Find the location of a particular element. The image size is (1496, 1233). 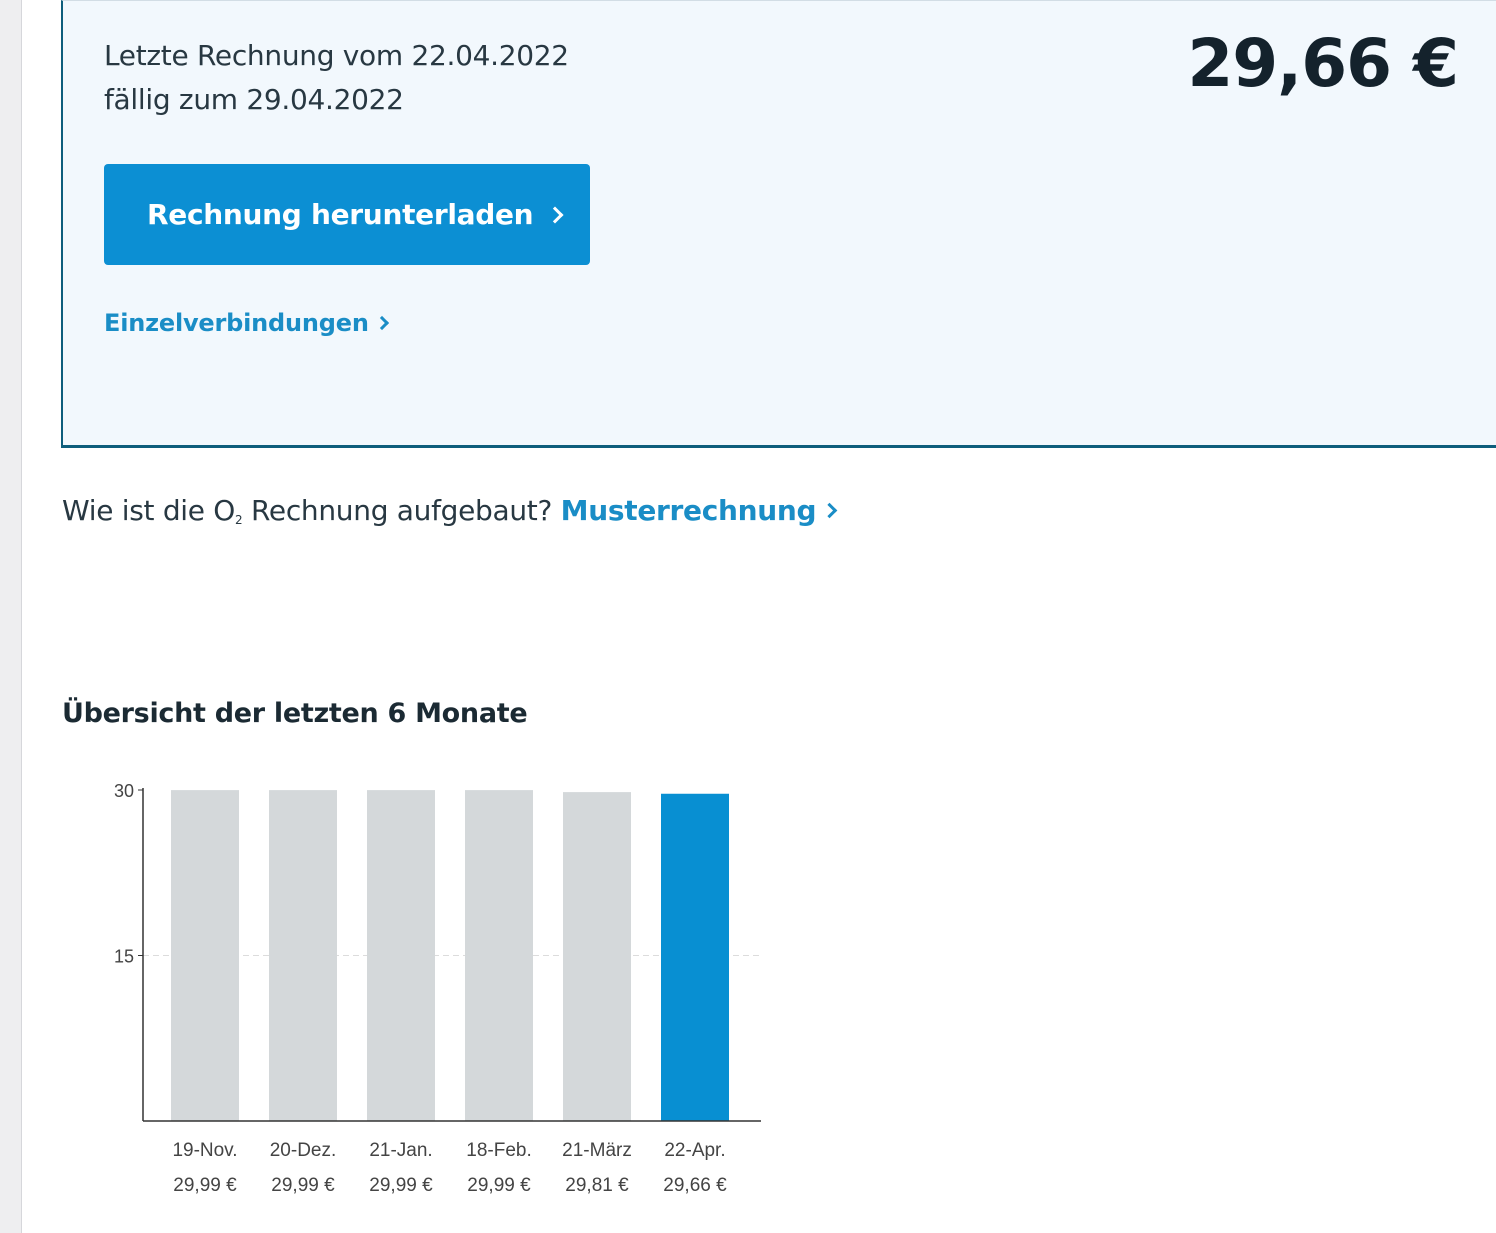

download-bill-button: Rechnung herunterladen is located at coordinates (347, 214).